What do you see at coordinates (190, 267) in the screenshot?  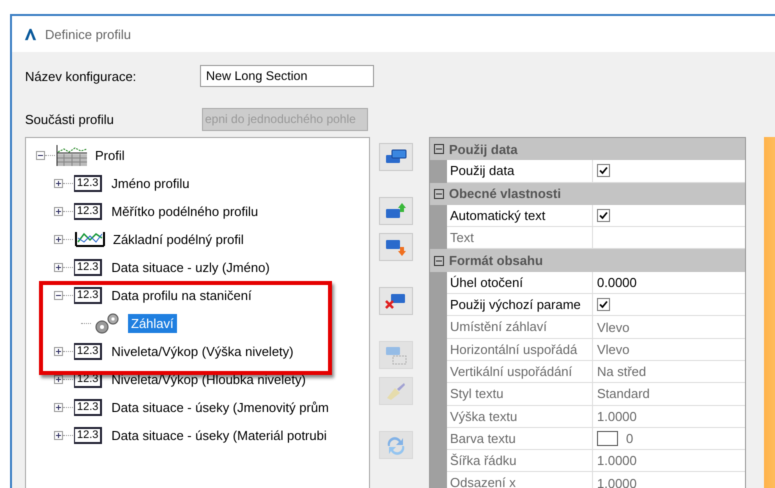 I see `tree-item: Data situace - uzly (Jméno)` at bounding box center [190, 267].